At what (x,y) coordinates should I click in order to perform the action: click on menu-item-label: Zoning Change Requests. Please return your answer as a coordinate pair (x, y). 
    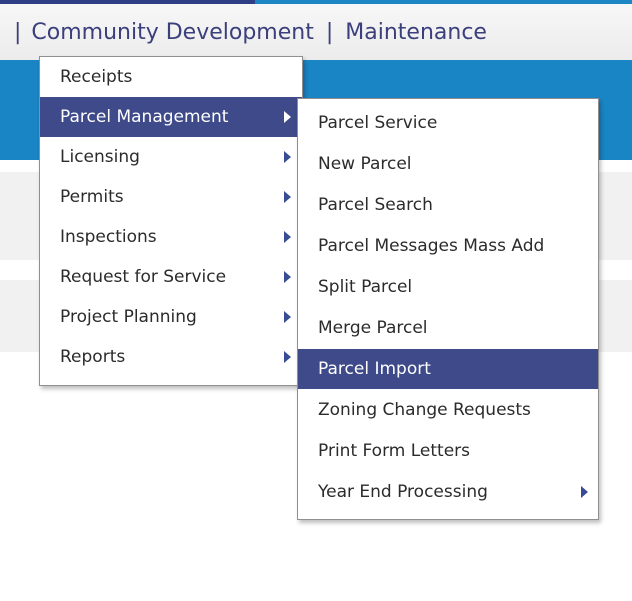
    Looking at the image, I should click on (424, 410).